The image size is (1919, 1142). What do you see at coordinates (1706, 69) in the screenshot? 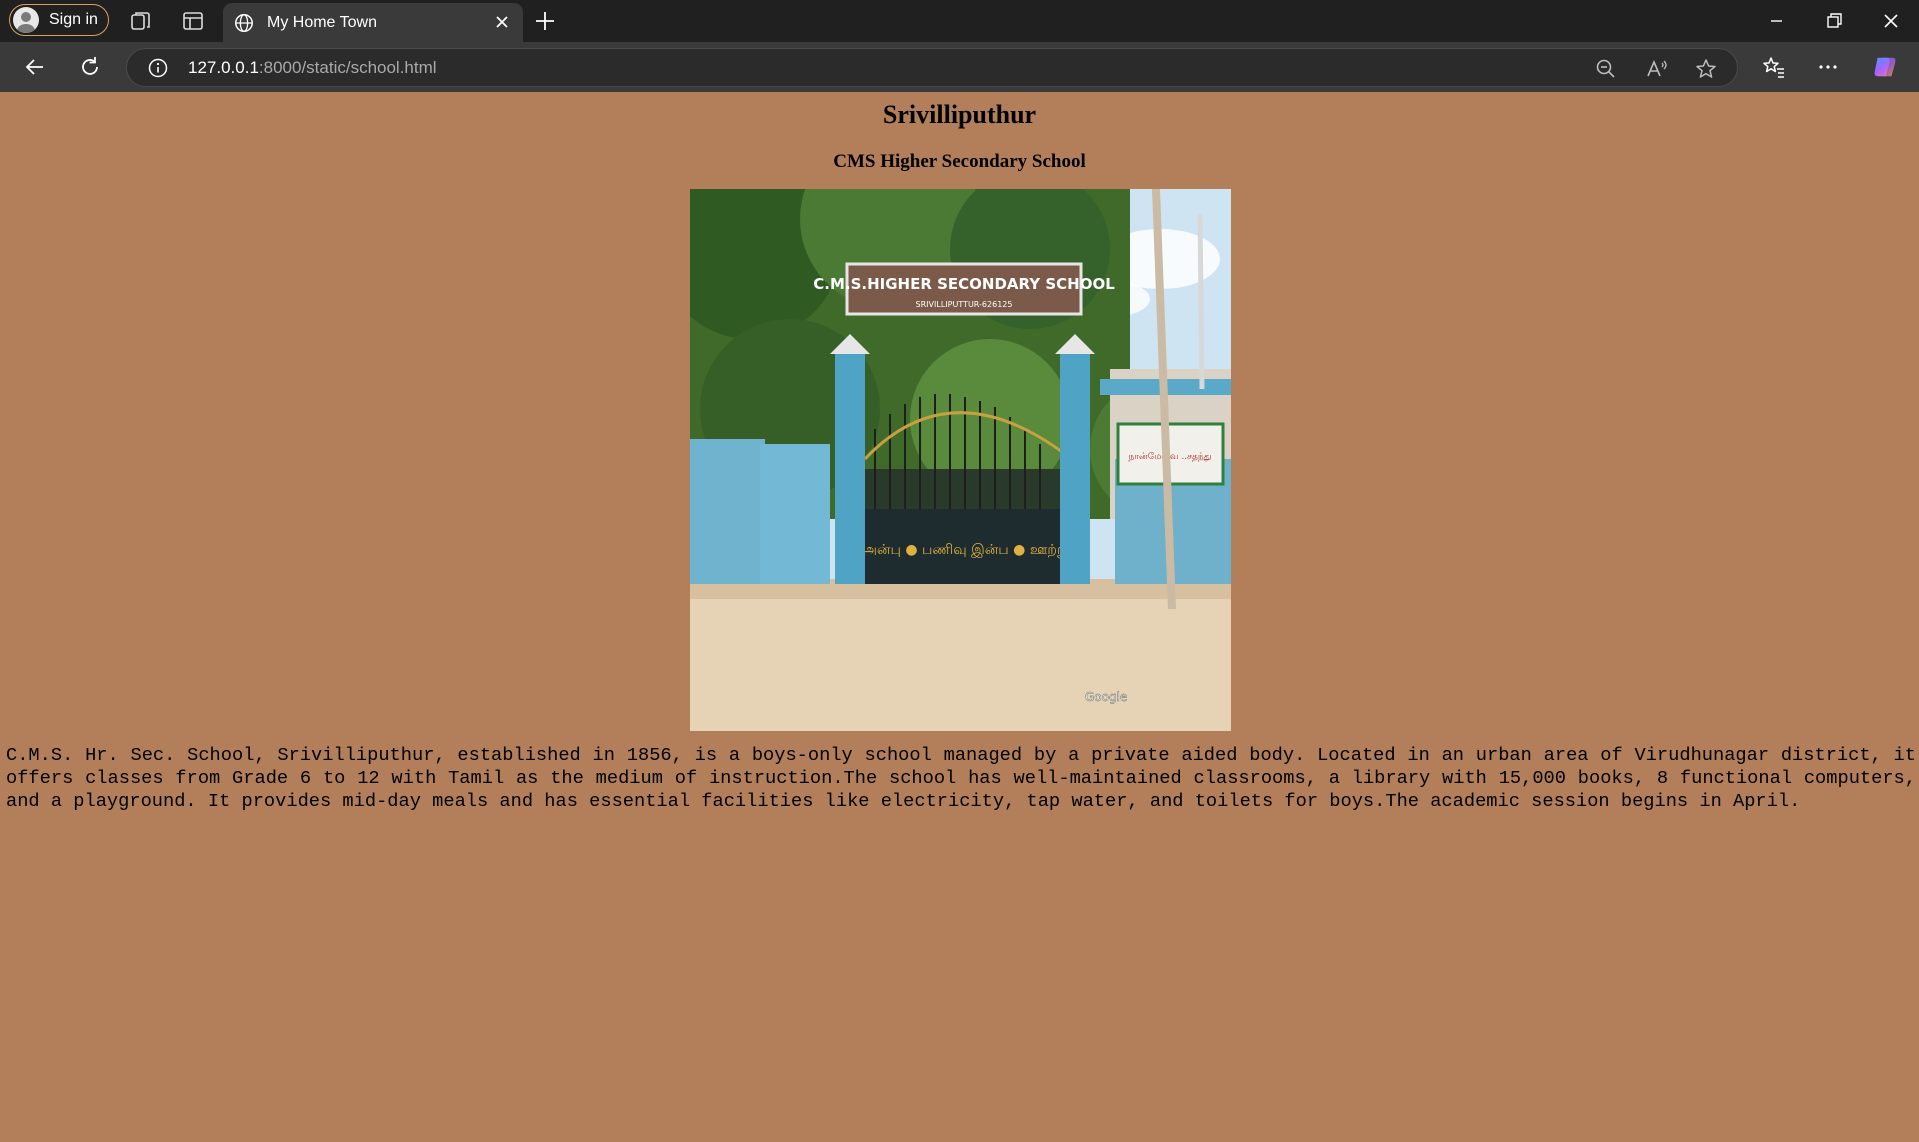
I see `favorite-star-icon` at bounding box center [1706, 69].